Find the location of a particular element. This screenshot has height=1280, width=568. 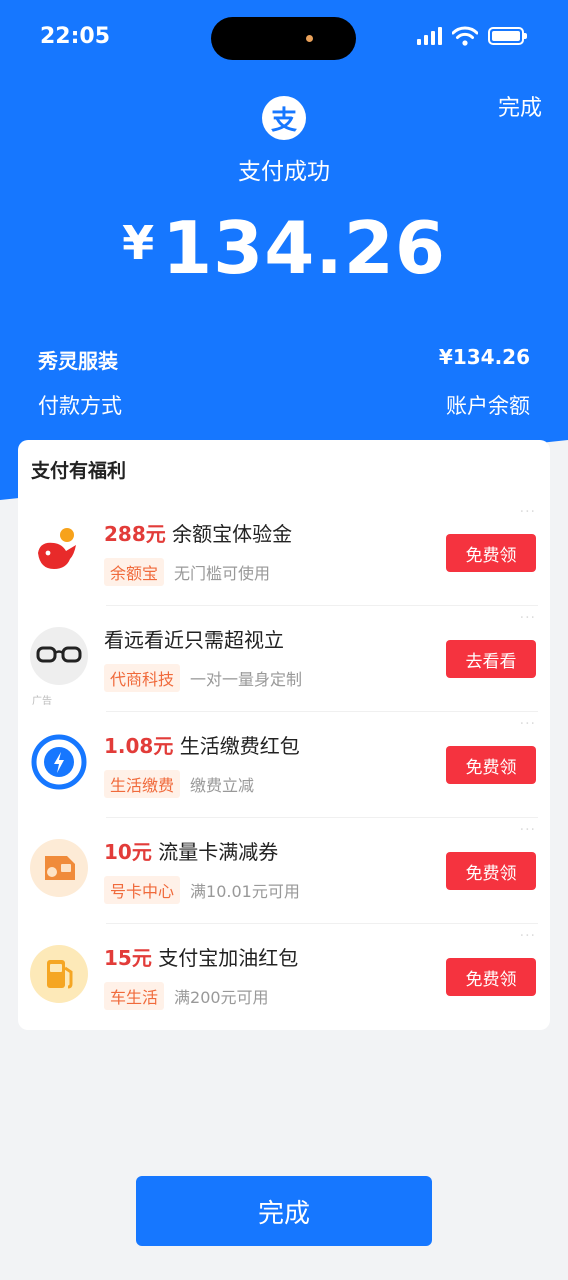

benefit-subtitle: 余额宝 无门槛可使用 is located at coordinates (187, 572).